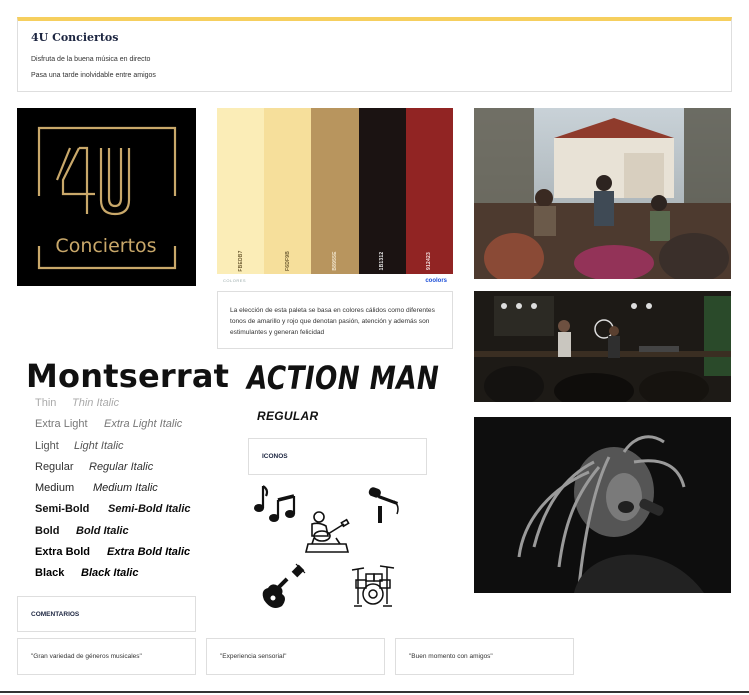 Image resolution: width=749 pixels, height=695 pixels. What do you see at coordinates (253, 656) in the screenshot?
I see `comment-text: "Experiencia sensorial"` at bounding box center [253, 656].